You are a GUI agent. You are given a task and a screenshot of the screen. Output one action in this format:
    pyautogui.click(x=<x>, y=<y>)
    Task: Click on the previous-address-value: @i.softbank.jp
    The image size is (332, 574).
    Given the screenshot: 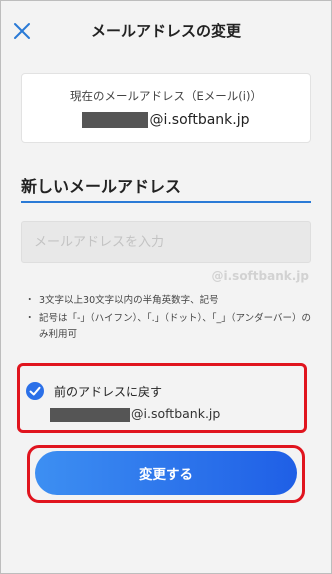 What is the action you would take?
    pyautogui.click(x=135, y=414)
    